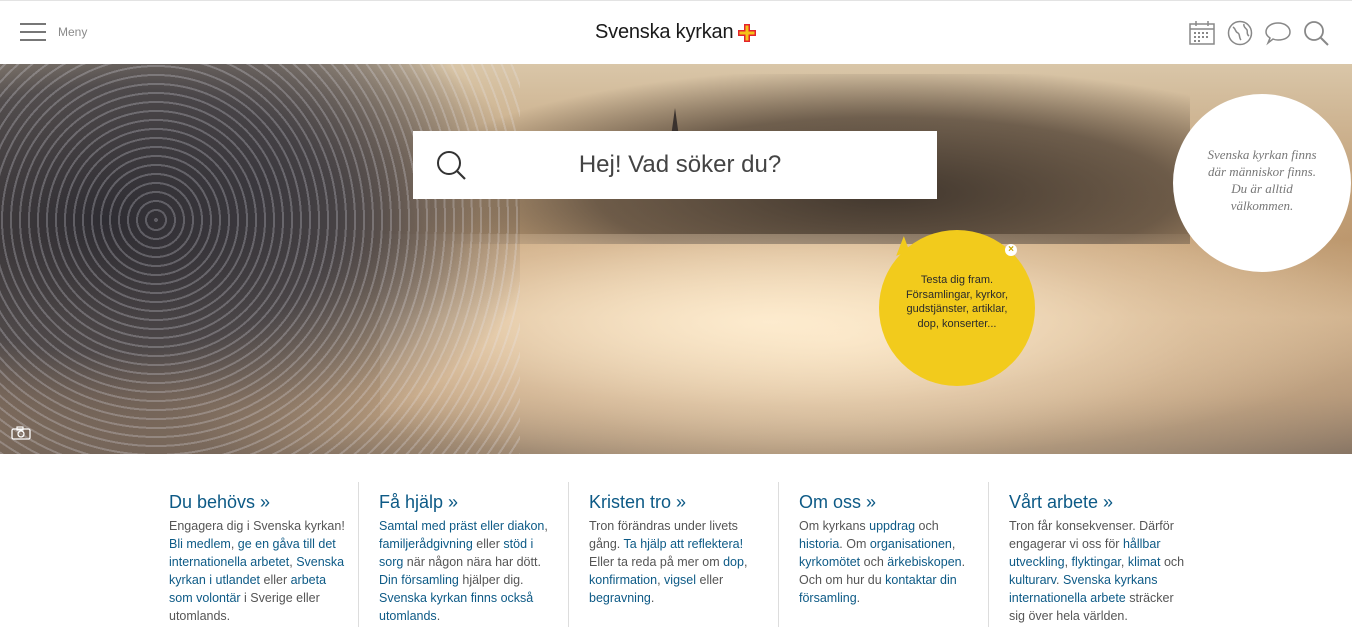  What do you see at coordinates (888, 502) in the screenshot?
I see `topic-title-link: Om oss »` at bounding box center [888, 502].